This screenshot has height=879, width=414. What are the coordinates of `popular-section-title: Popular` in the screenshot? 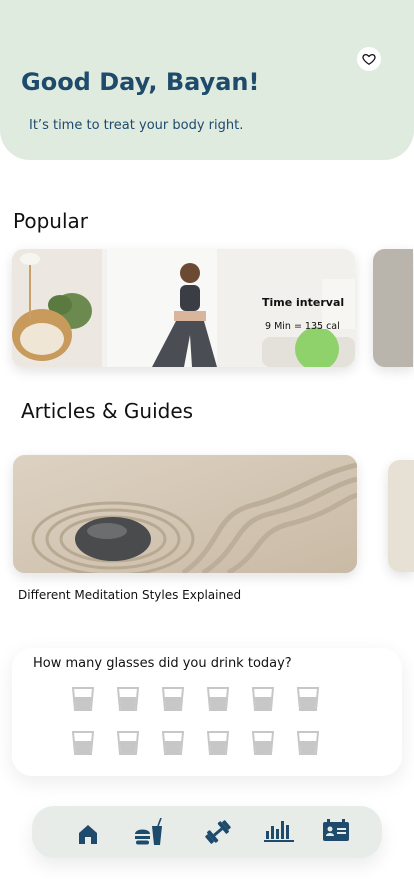 It's located at (50, 221).